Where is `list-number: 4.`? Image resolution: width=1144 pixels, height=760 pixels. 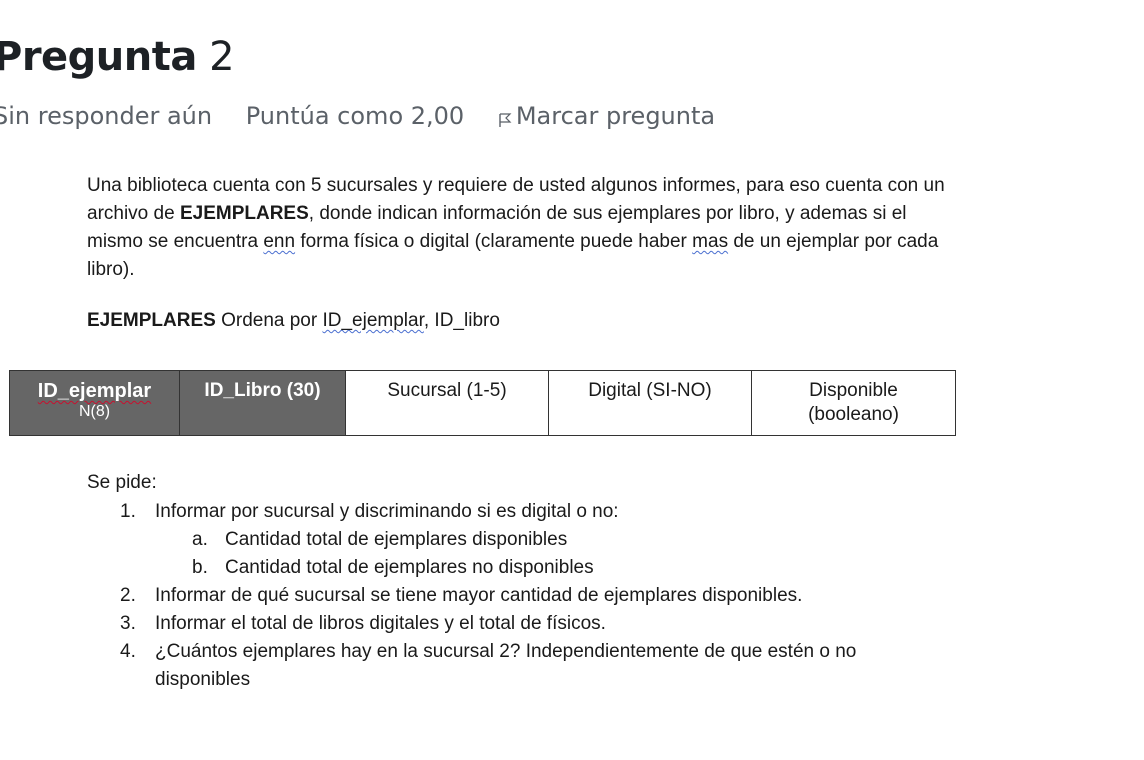 list-number: 4. is located at coordinates (128, 651).